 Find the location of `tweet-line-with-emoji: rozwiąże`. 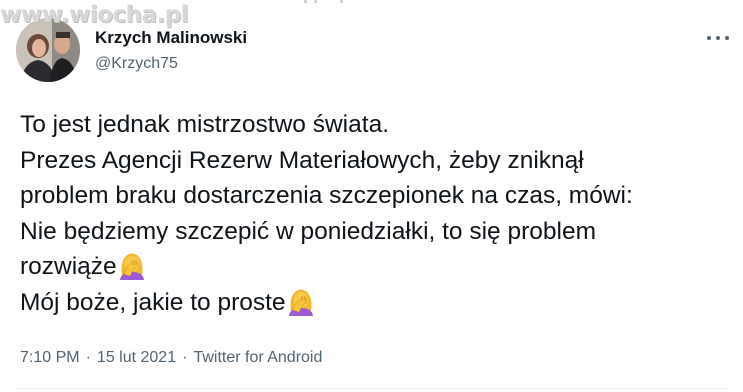

tweet-line-with-emoji: rozwiąże is located at coordinates (377, 267).